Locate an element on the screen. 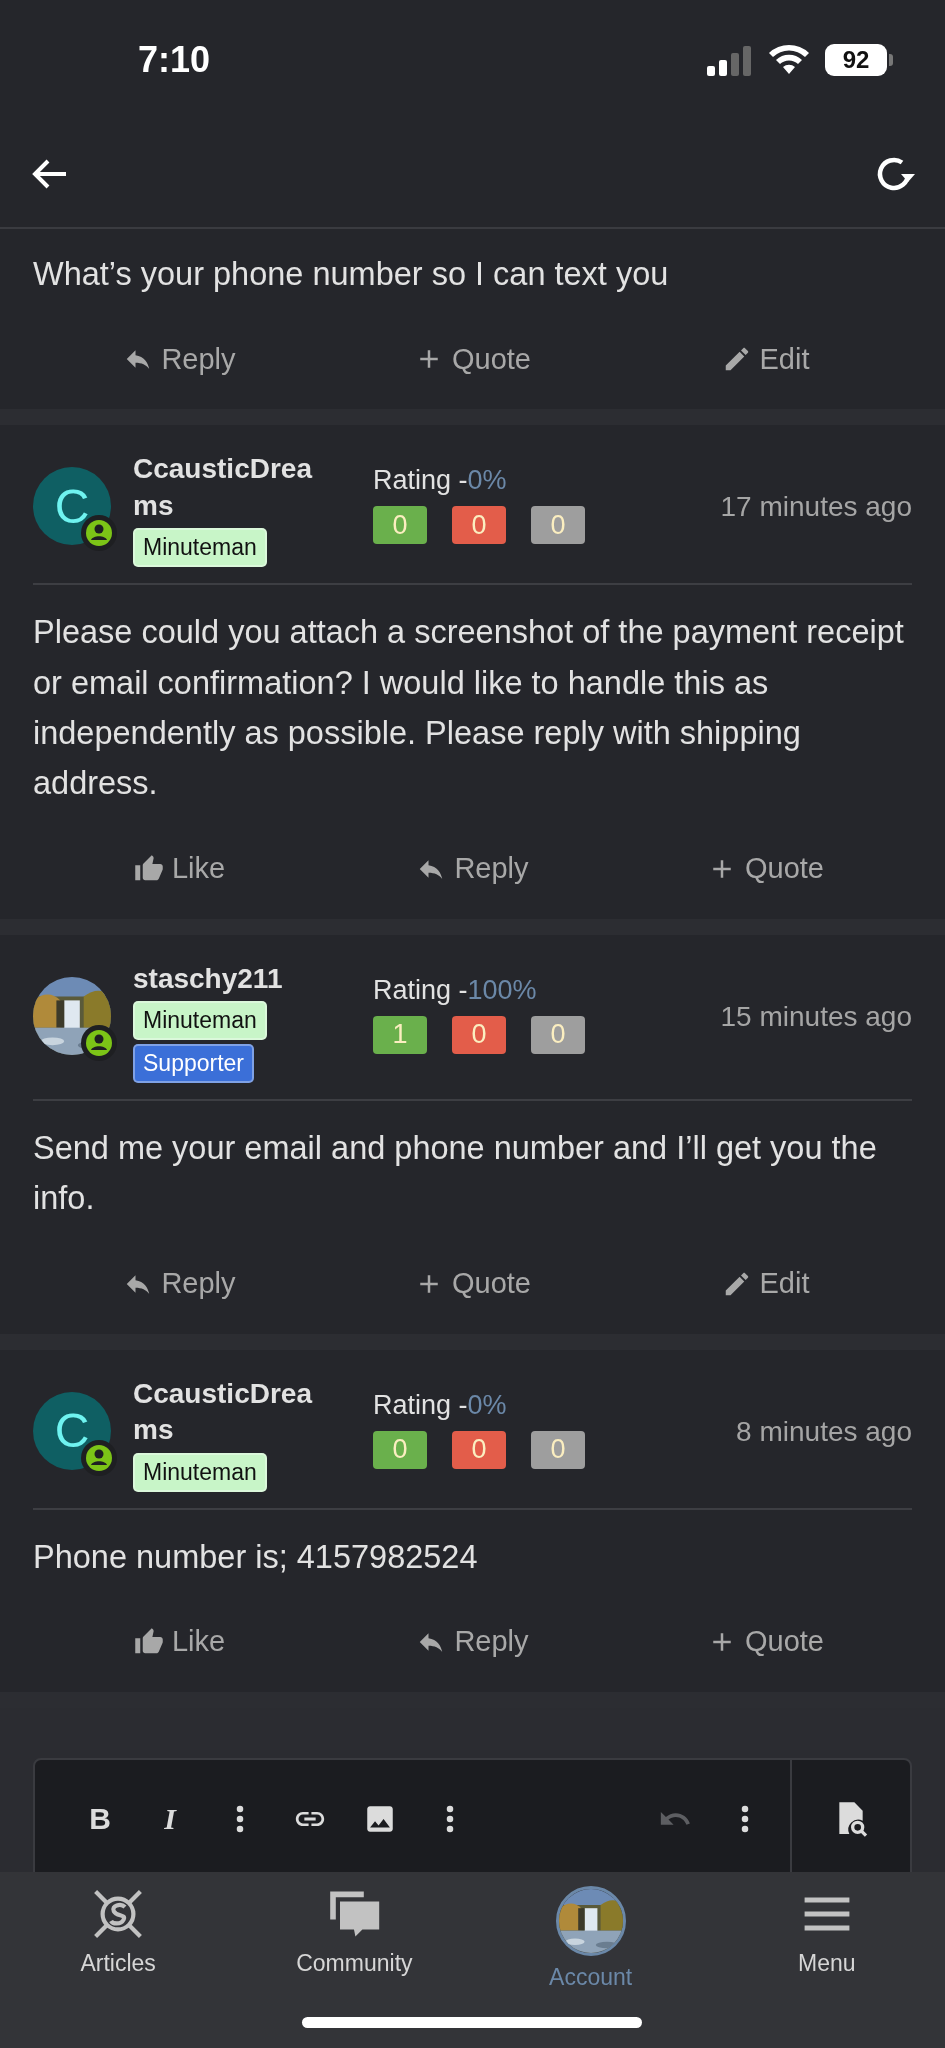 This screenshot has height=2048, width=945. tab-bar-item: Articles is located at coordinates (118, 1925).